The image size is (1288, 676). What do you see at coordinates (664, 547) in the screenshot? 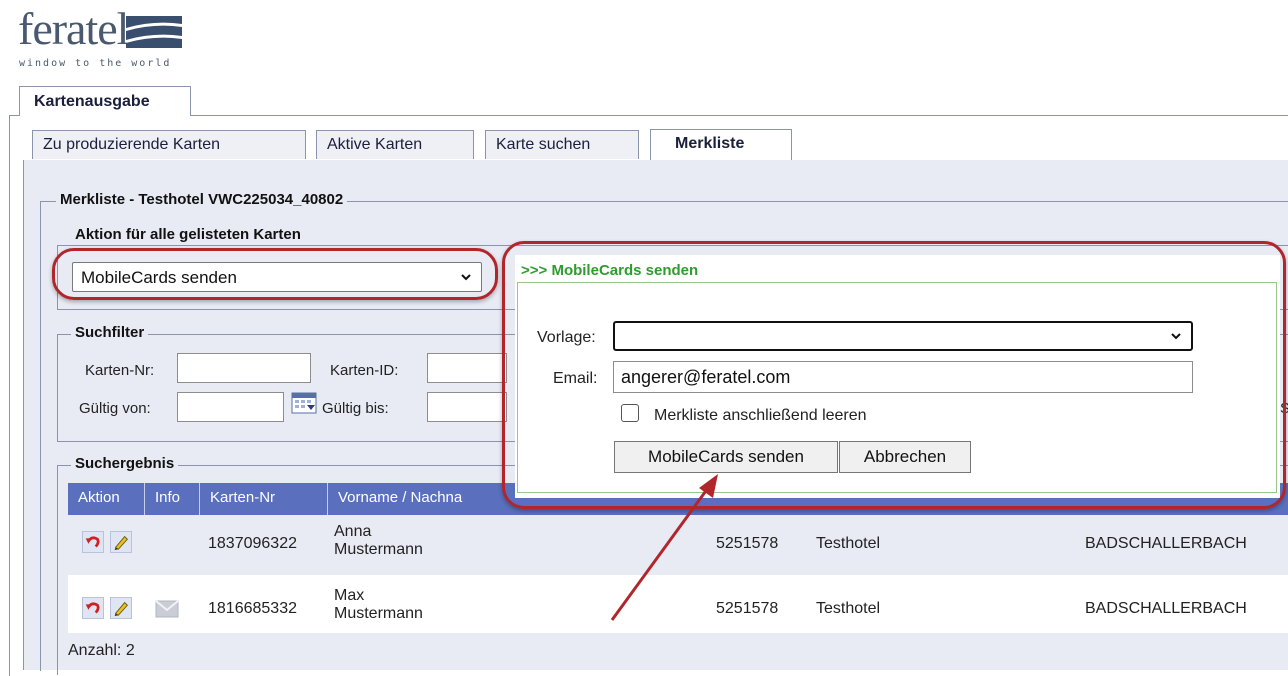
I see `arrow-annotation-icon` at bounding box center [664, 547].